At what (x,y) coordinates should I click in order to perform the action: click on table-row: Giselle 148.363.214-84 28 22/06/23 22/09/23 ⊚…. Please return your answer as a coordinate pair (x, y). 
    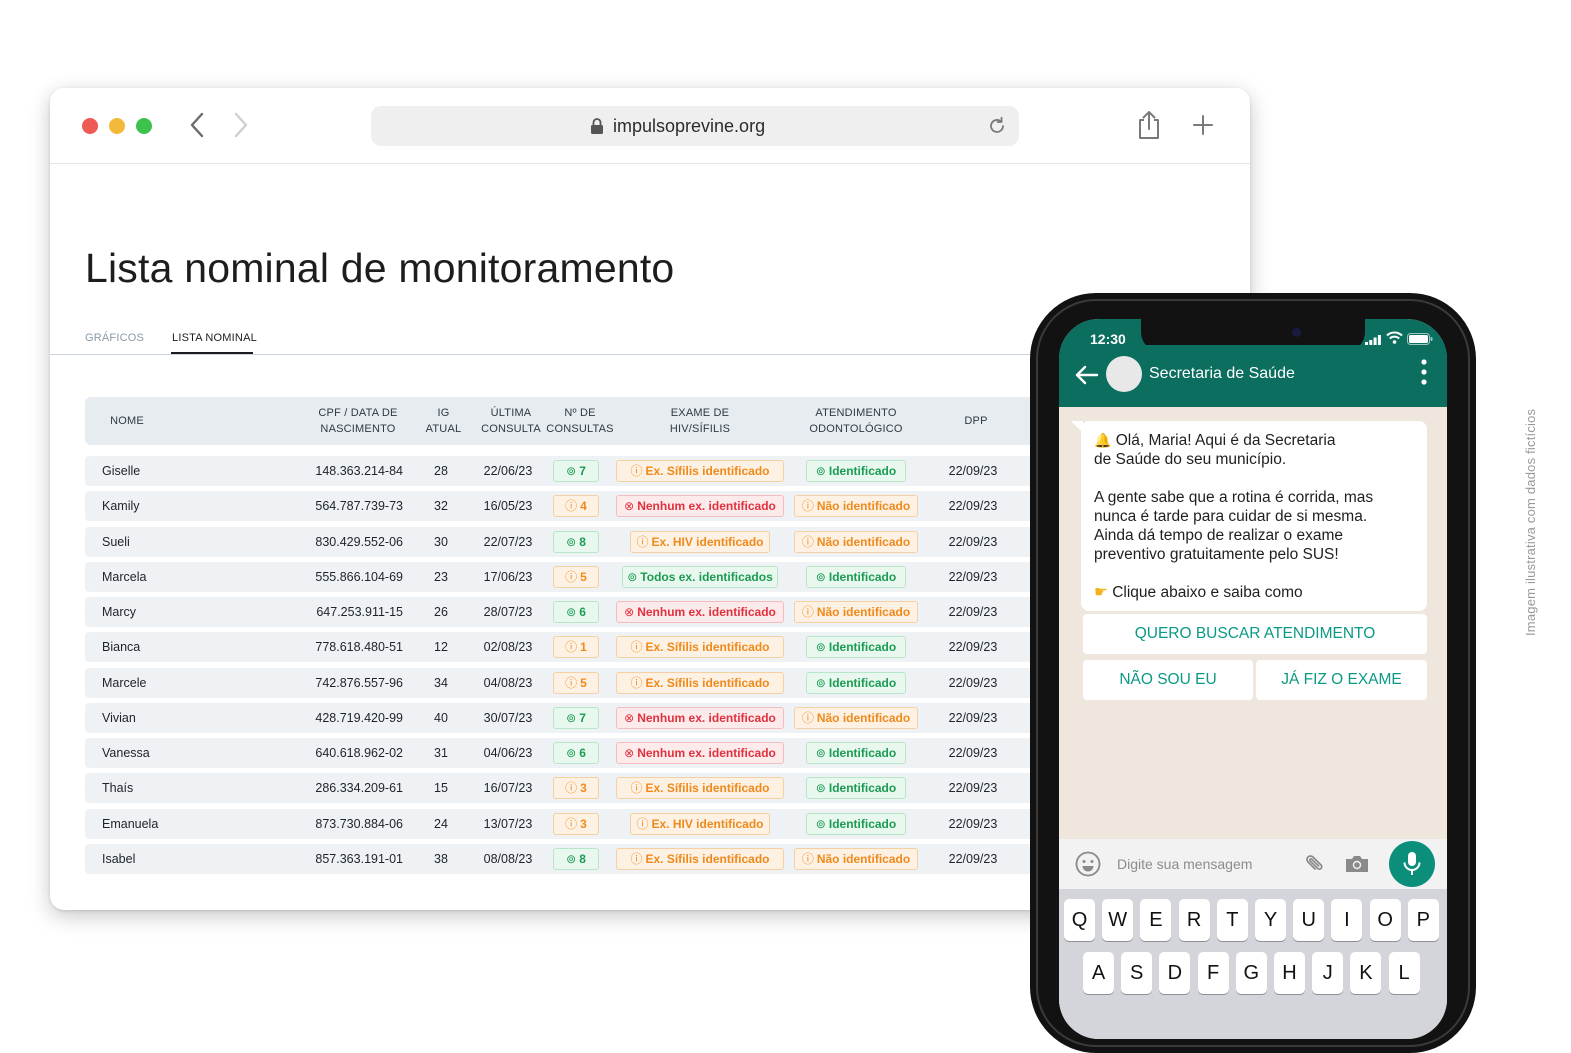
    Looking at the image, I should click on (585, 471).